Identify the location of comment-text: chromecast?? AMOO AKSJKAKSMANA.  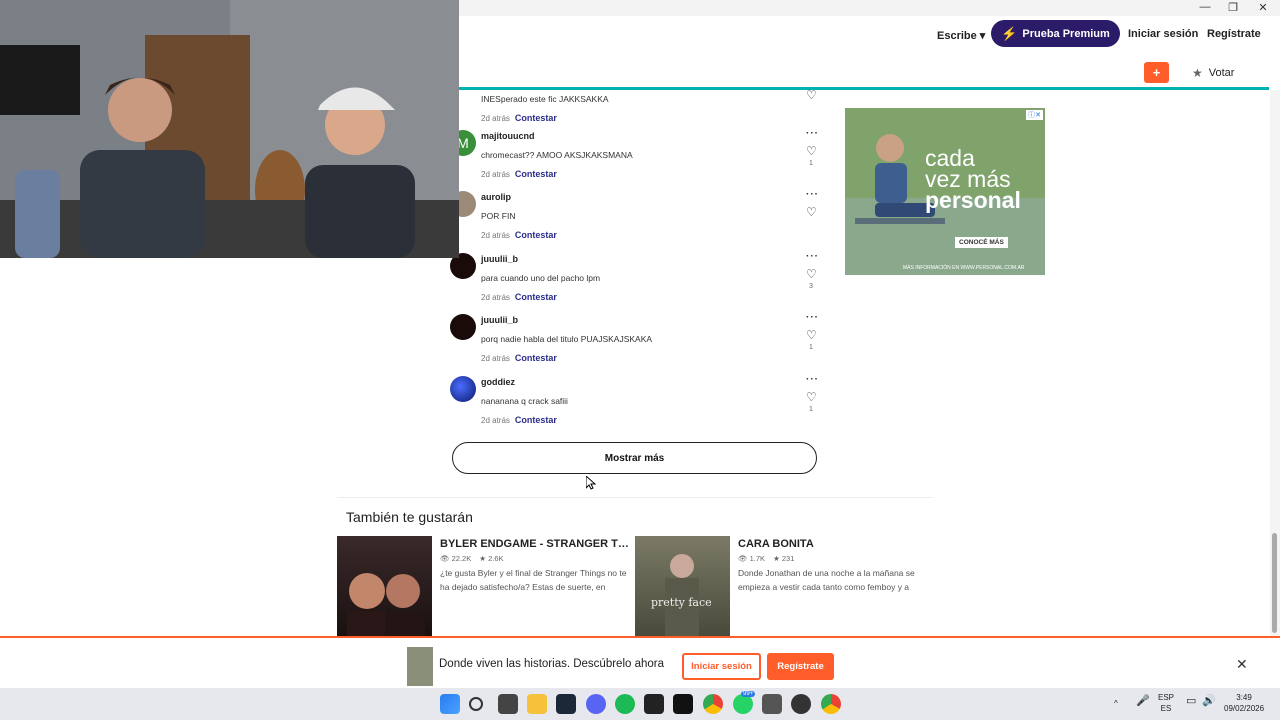
(557, 155).